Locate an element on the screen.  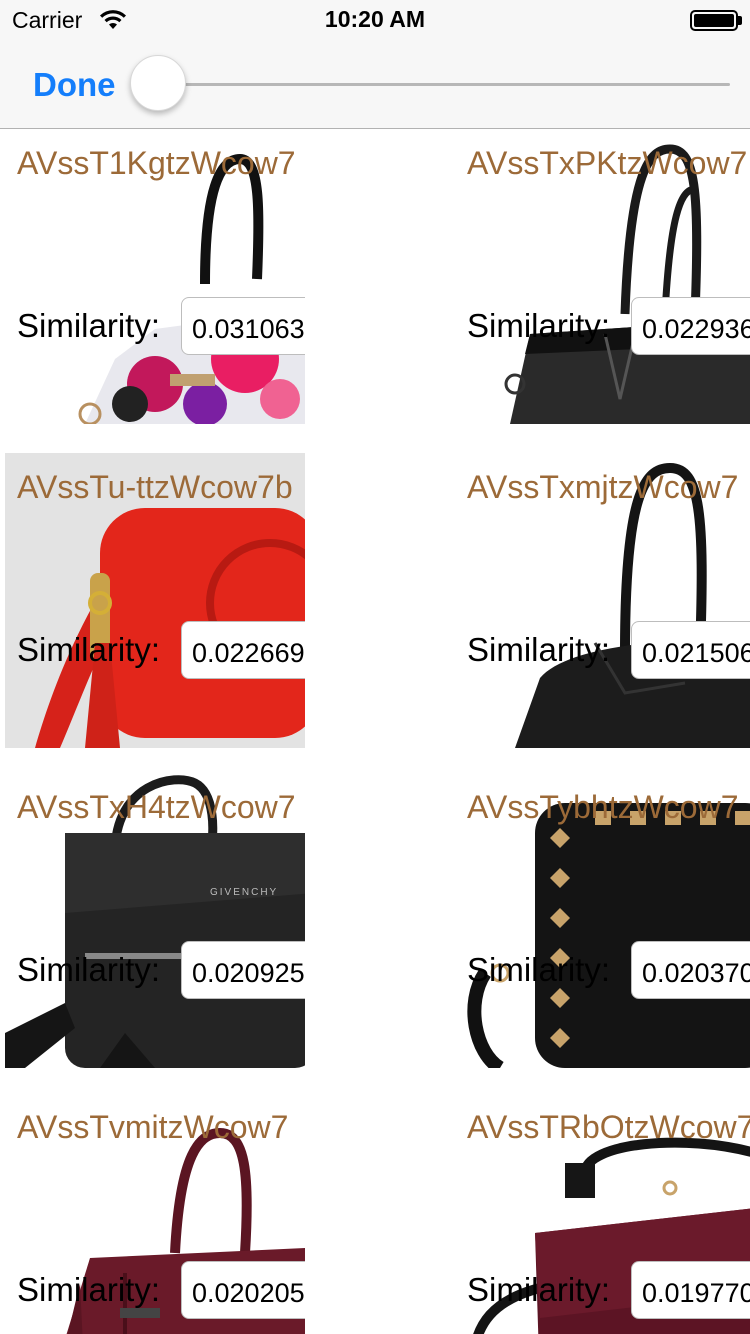
slider-thumb is located at coordinates (158, 83).